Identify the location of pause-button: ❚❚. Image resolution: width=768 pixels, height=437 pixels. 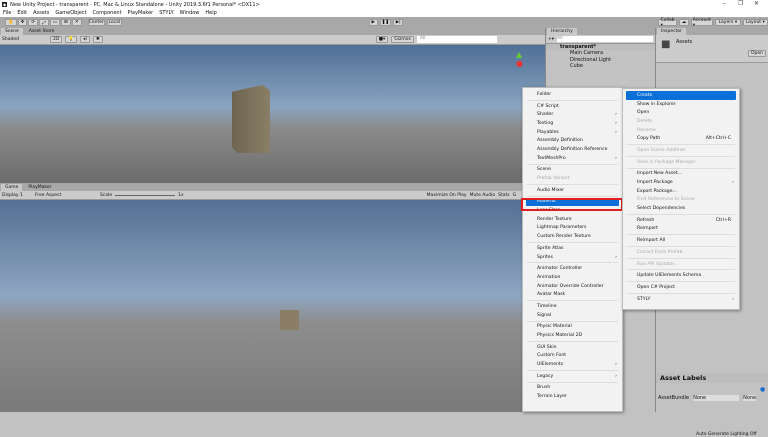
(385, 22).